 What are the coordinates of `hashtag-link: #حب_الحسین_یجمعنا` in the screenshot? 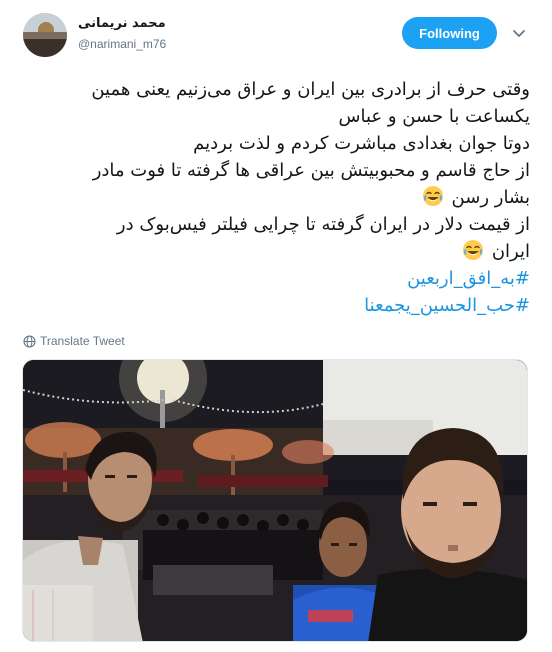 It's located at (274, 305).